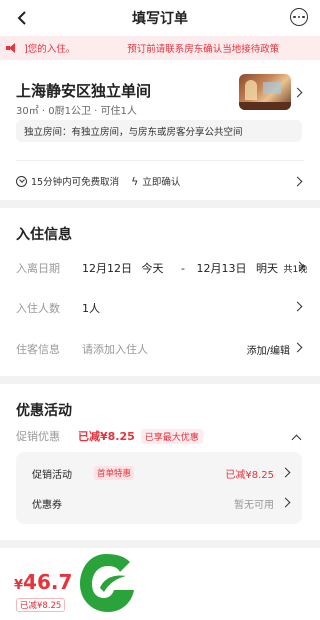  I want to click on promo-label: 促销优惠, so click(38, 436).